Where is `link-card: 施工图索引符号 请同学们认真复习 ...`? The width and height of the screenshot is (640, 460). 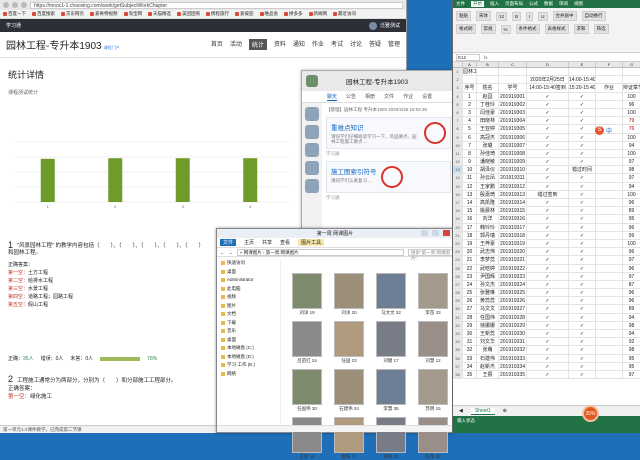
link-card: 施工图索引符号 请同学们认真复习 ... is located at coordinates (388, 177).